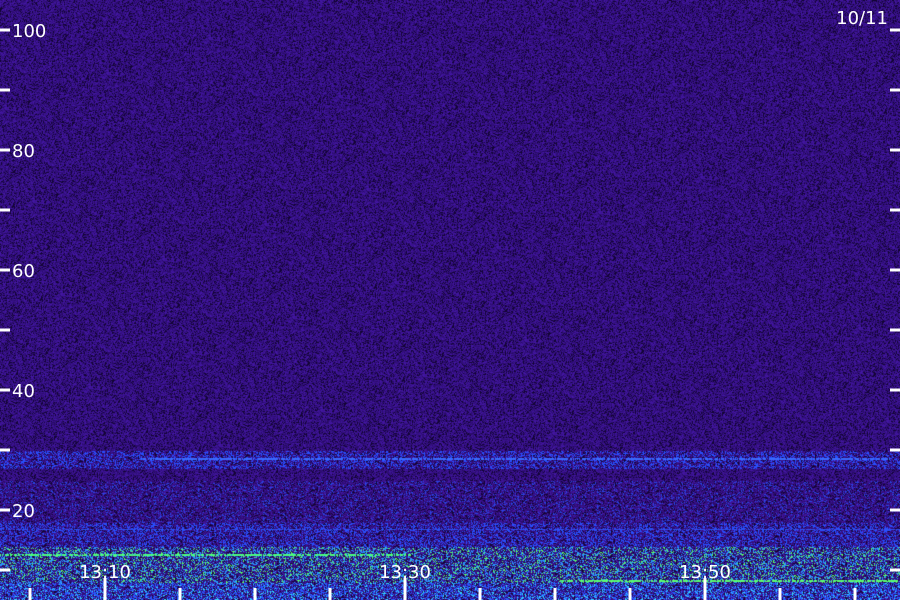 Image resolution: width=900 pixels, height=600 pixels. What do you see at coordinates (23, 511) in the screenshot?
I see `y-tick-label: 20` at bounding box center [23, 511].